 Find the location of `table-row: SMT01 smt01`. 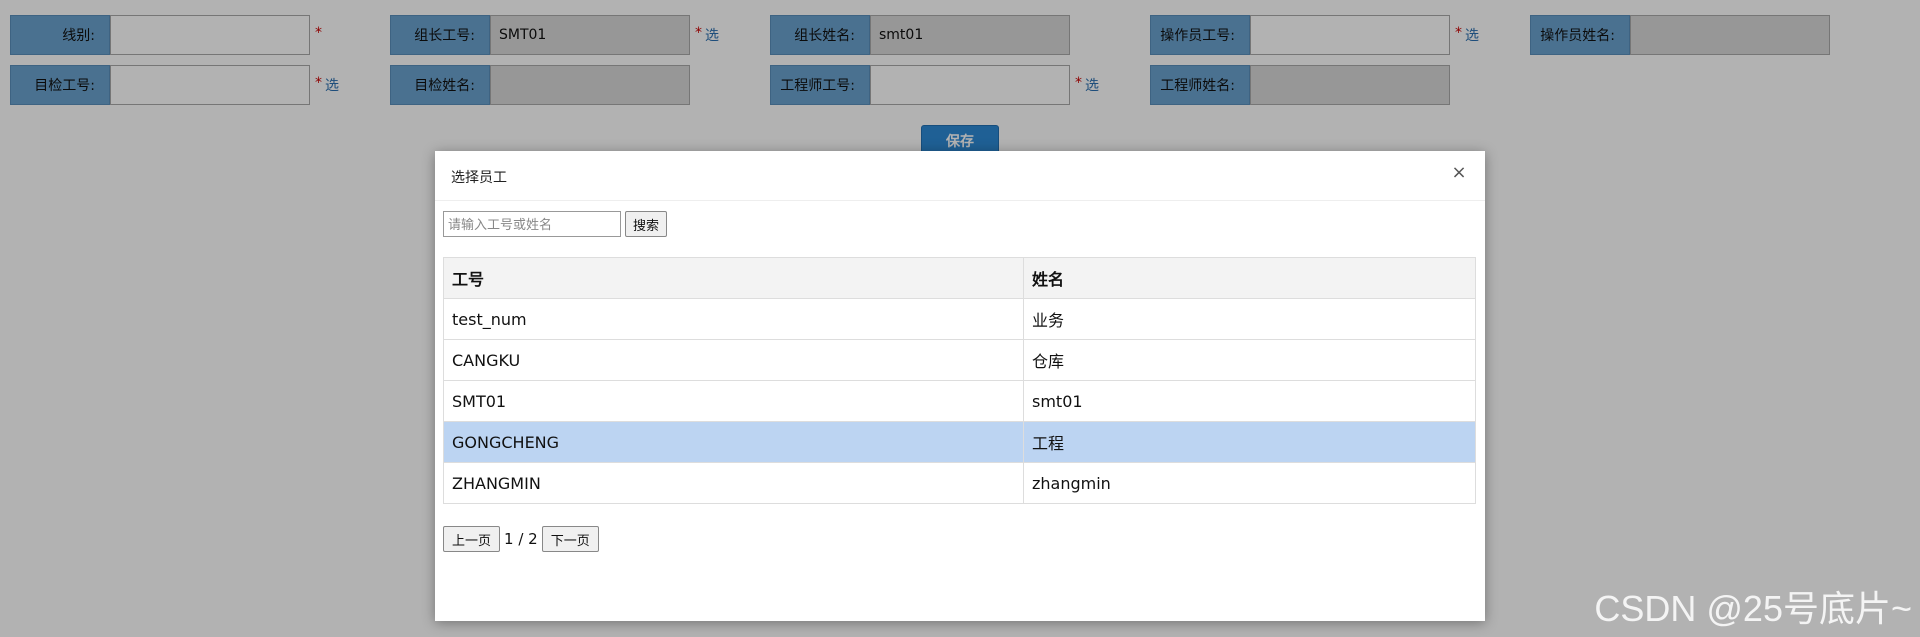

table-row: SMT01 smt01 is located at coordinates (959, 401).